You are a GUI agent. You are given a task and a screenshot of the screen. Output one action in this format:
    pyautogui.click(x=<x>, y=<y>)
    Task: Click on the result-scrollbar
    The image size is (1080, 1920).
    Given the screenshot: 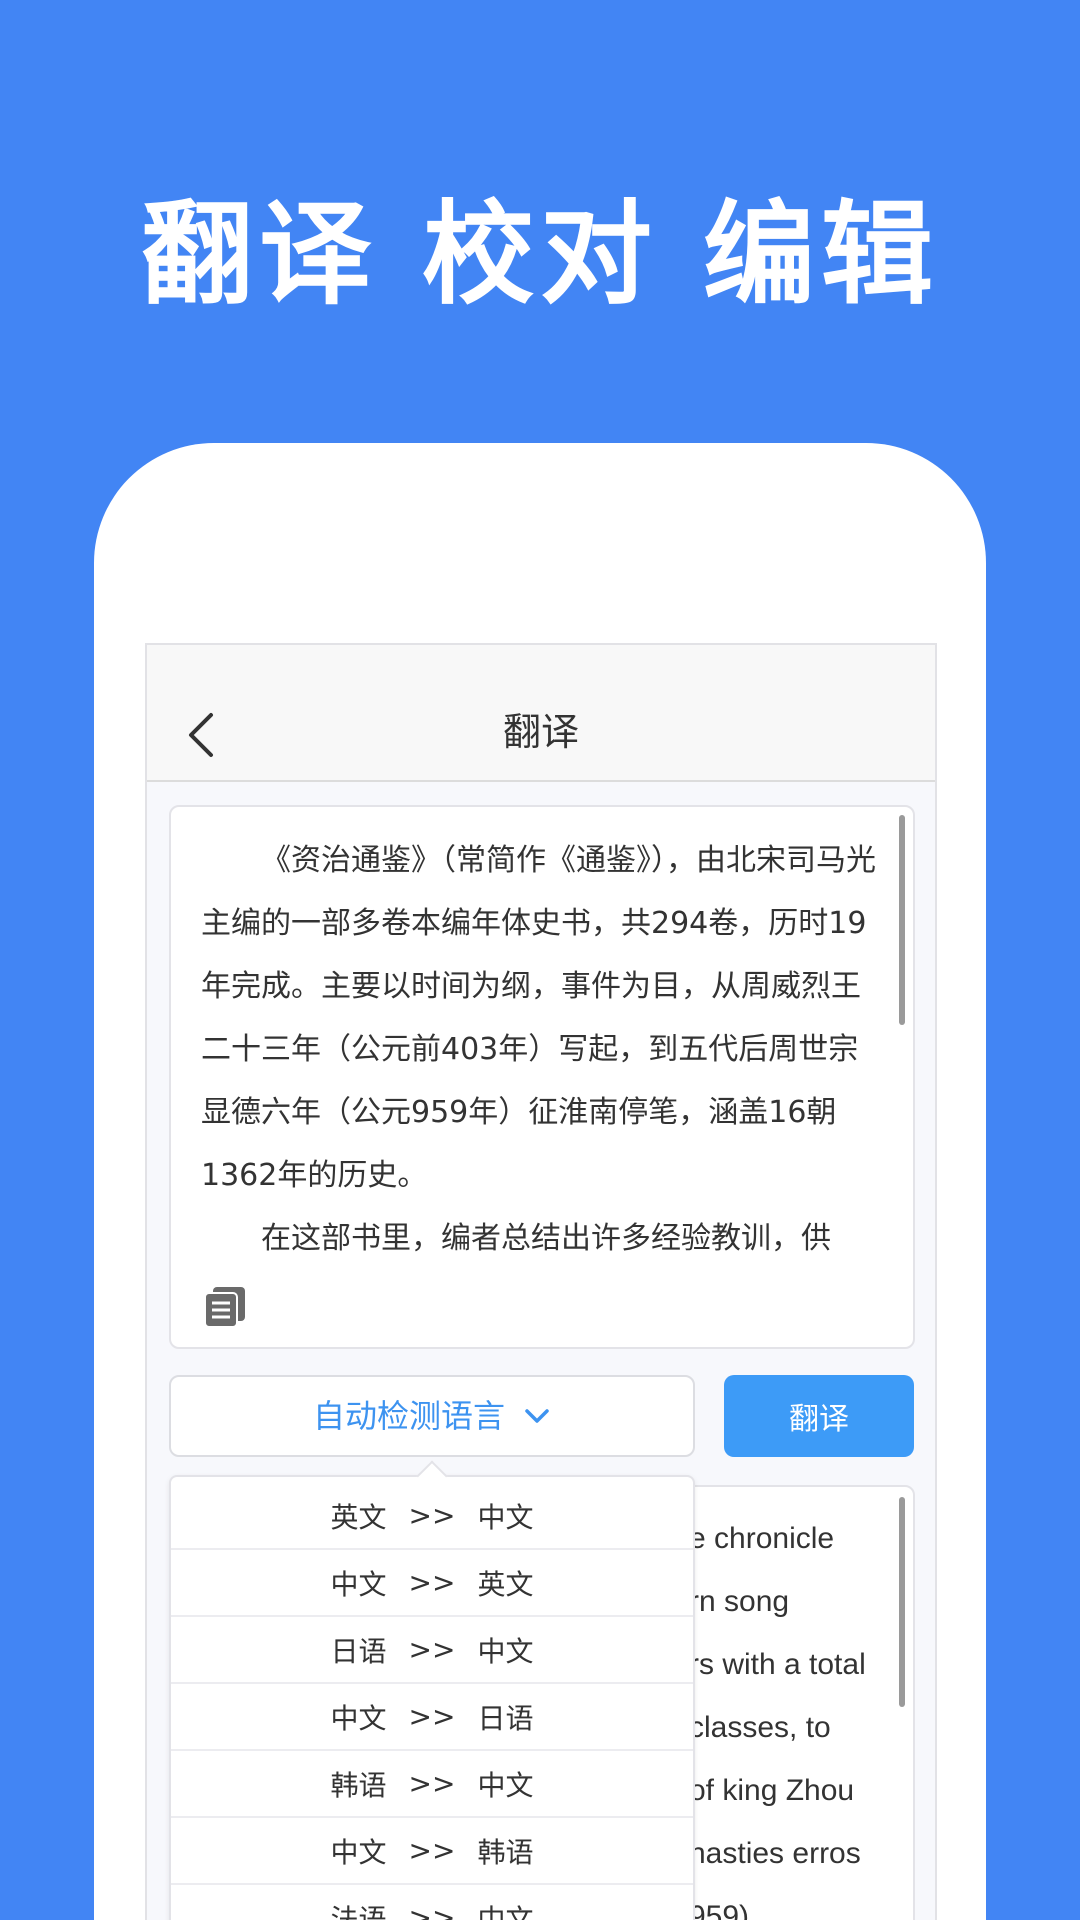 What is the action you would take?
    pyautogui.click(x=902, y=1602)
    